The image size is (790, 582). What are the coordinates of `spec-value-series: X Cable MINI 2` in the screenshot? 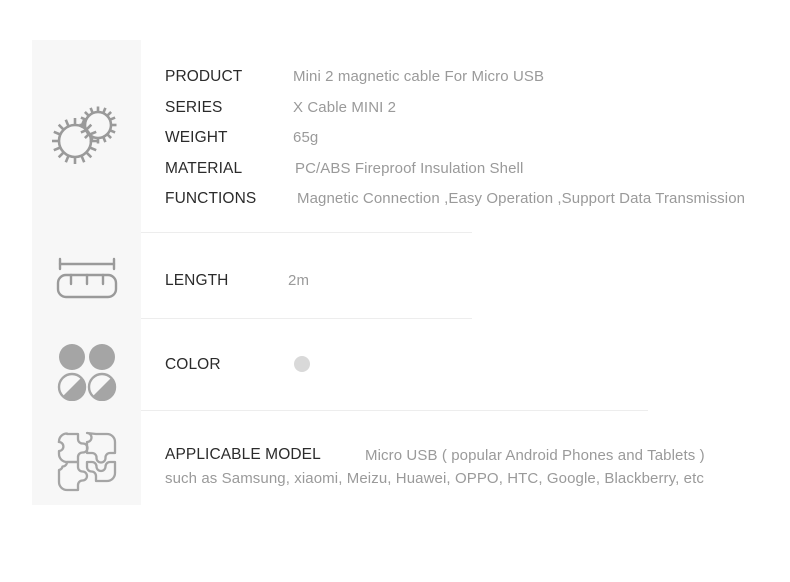 It's located at (345, 107).